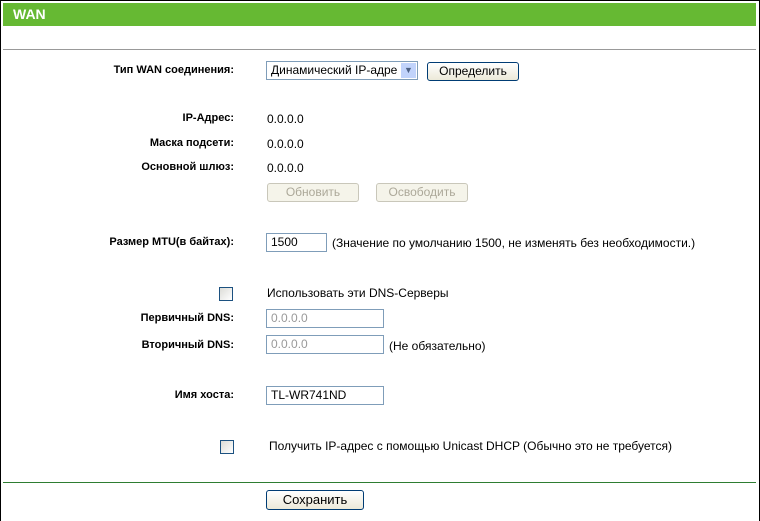 Image resolution: width=760 pixels, height=521 pixels. I want to click on primary-dns-input: 0.0.0.0, so click(325, 318).